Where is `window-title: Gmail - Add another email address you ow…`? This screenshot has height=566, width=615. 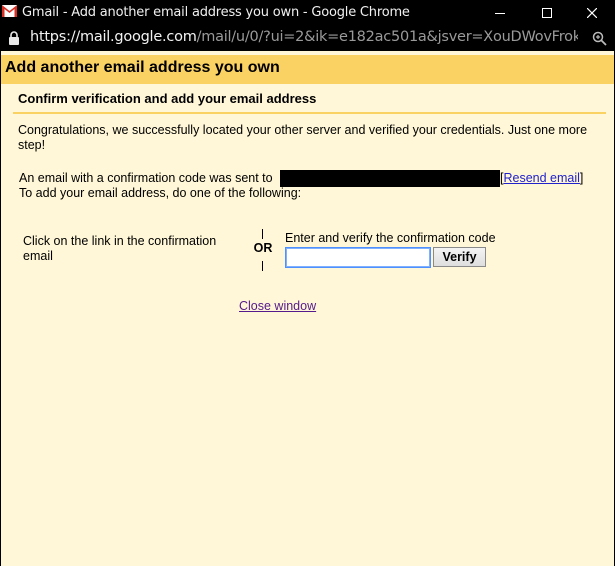 window-title: Gmail - Add another email address you ow… is located at coordinates (216, 12).